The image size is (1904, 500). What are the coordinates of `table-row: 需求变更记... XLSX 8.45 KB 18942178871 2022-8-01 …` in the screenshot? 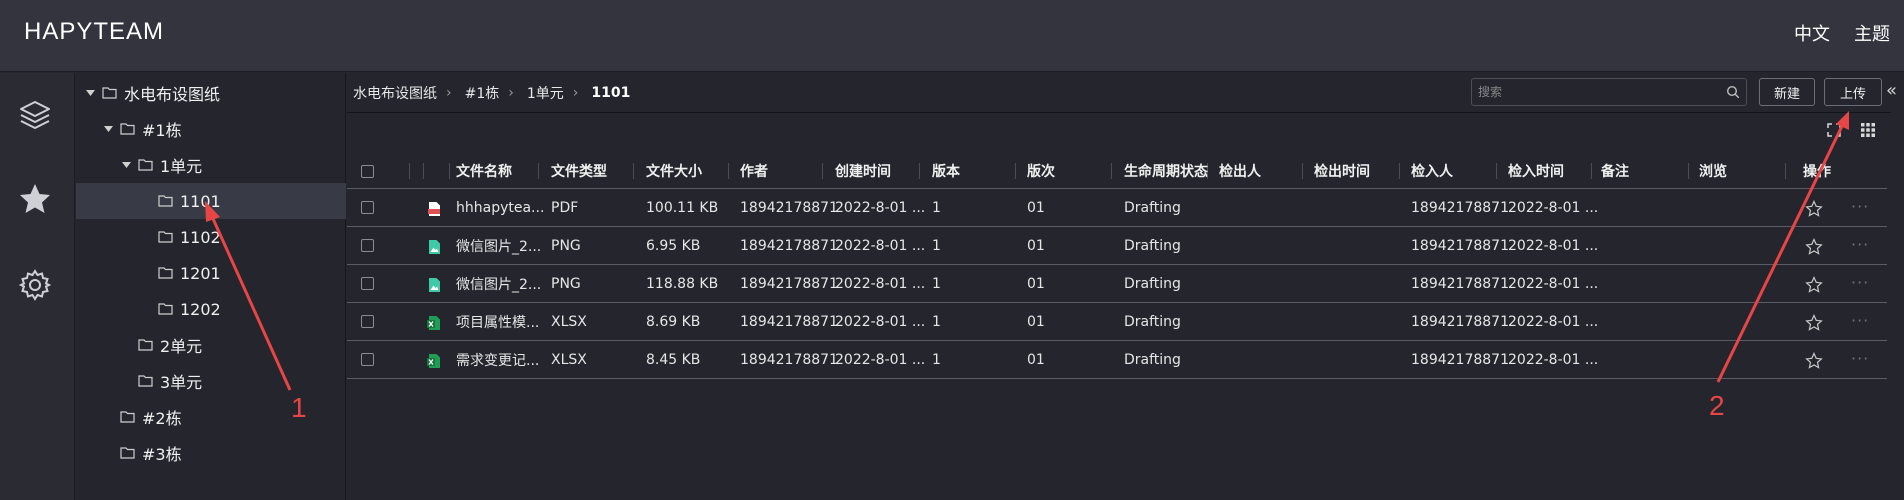 It's located at (1117, 360).